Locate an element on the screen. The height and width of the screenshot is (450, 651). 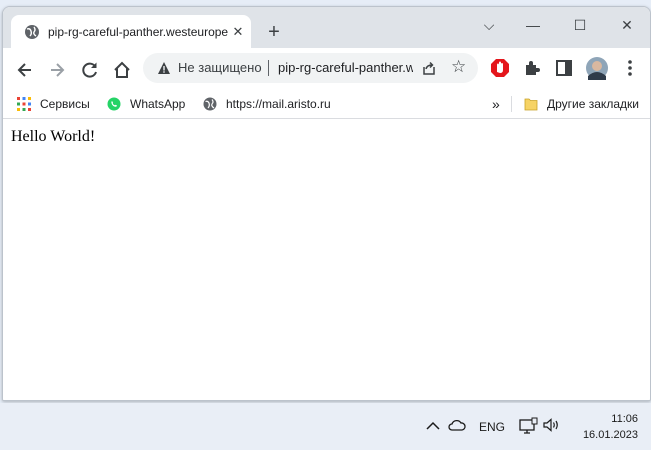
onedrive-cloud-icon is located at coordinates (457, 425).